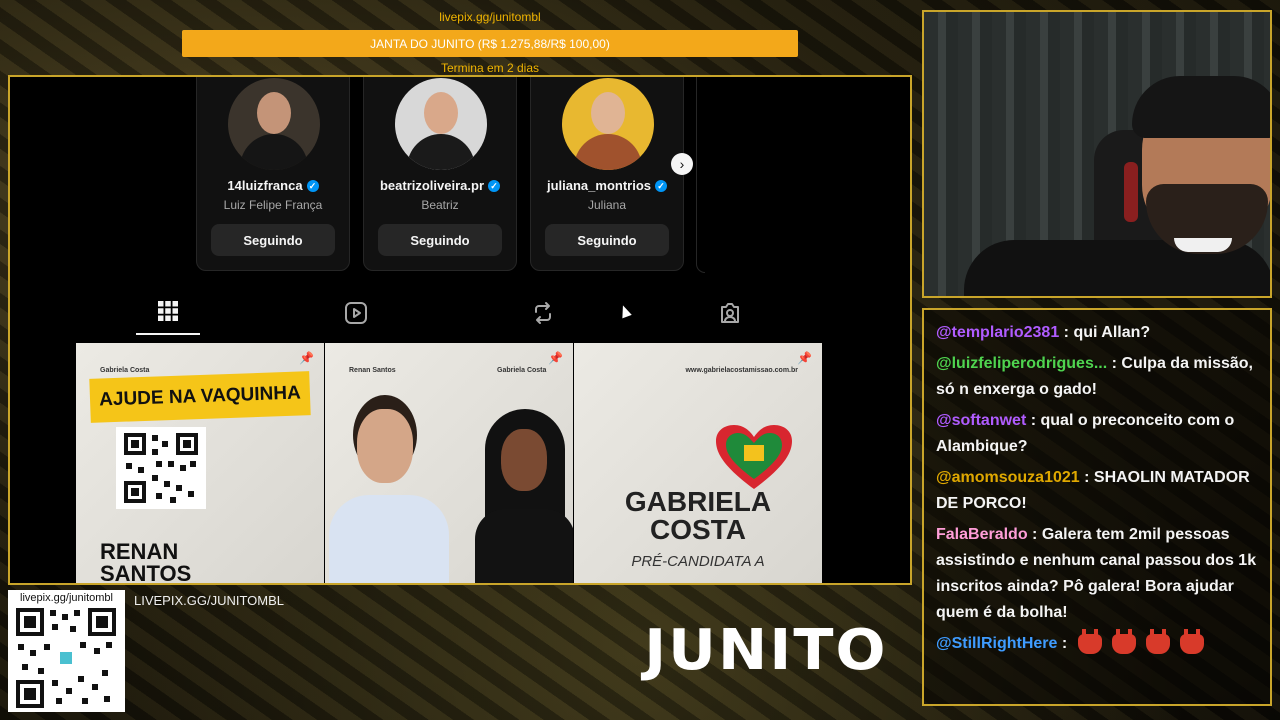 The height and width of the screenshot is (720, 1280). What do you see at coordinates (139, 551) in the screenshot?
I see `name-line: RENAN` at bounding box center [139, 551].